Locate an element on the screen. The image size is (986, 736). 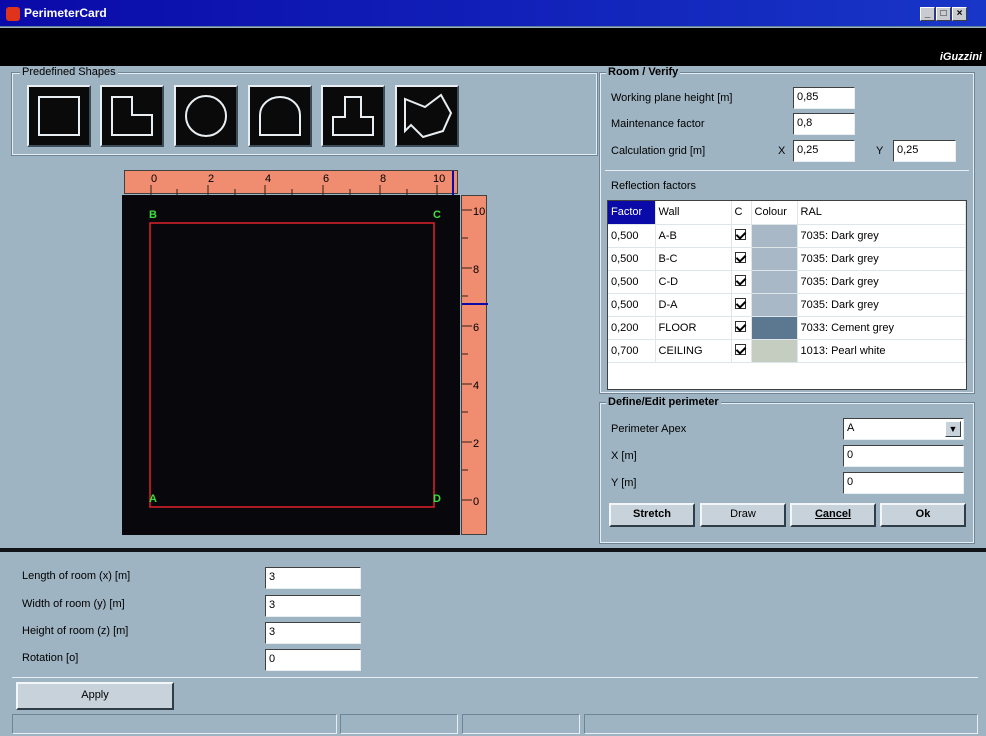
wall-cell: C-D is located at coordinates (693, 282).